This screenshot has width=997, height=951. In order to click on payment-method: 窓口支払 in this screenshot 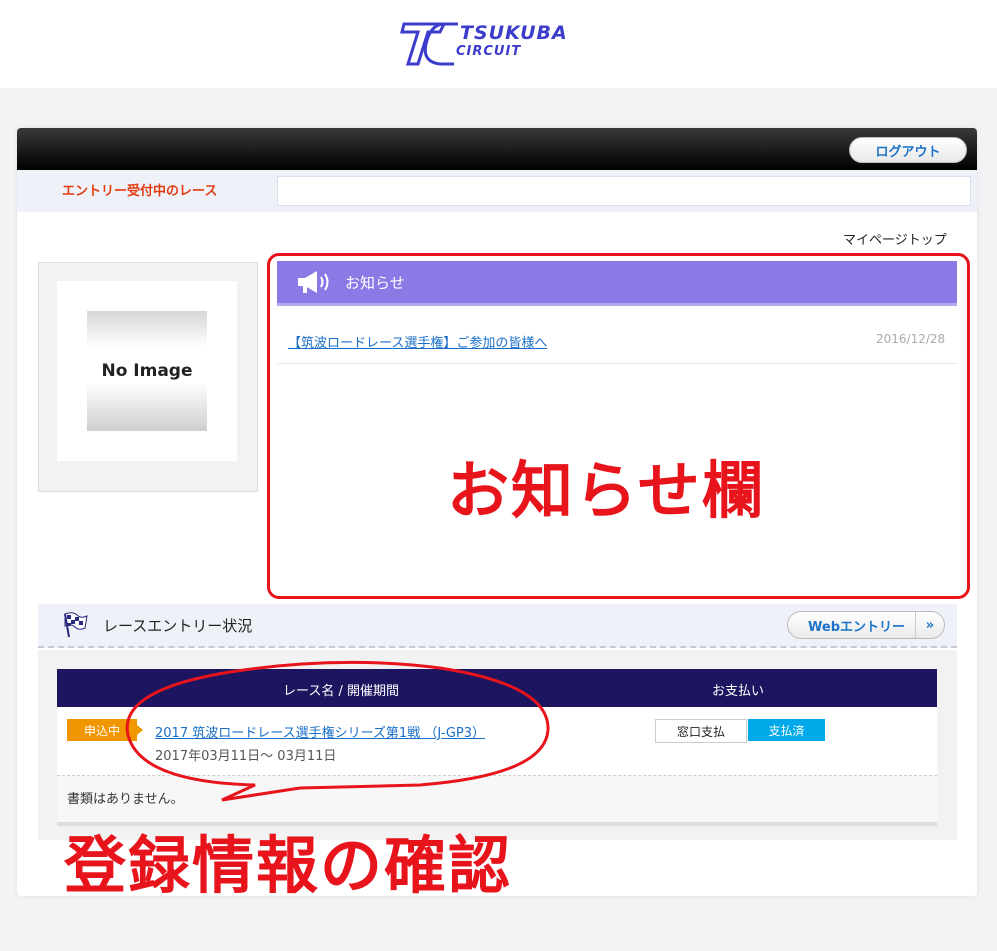, I will do `click(701, 731)`.